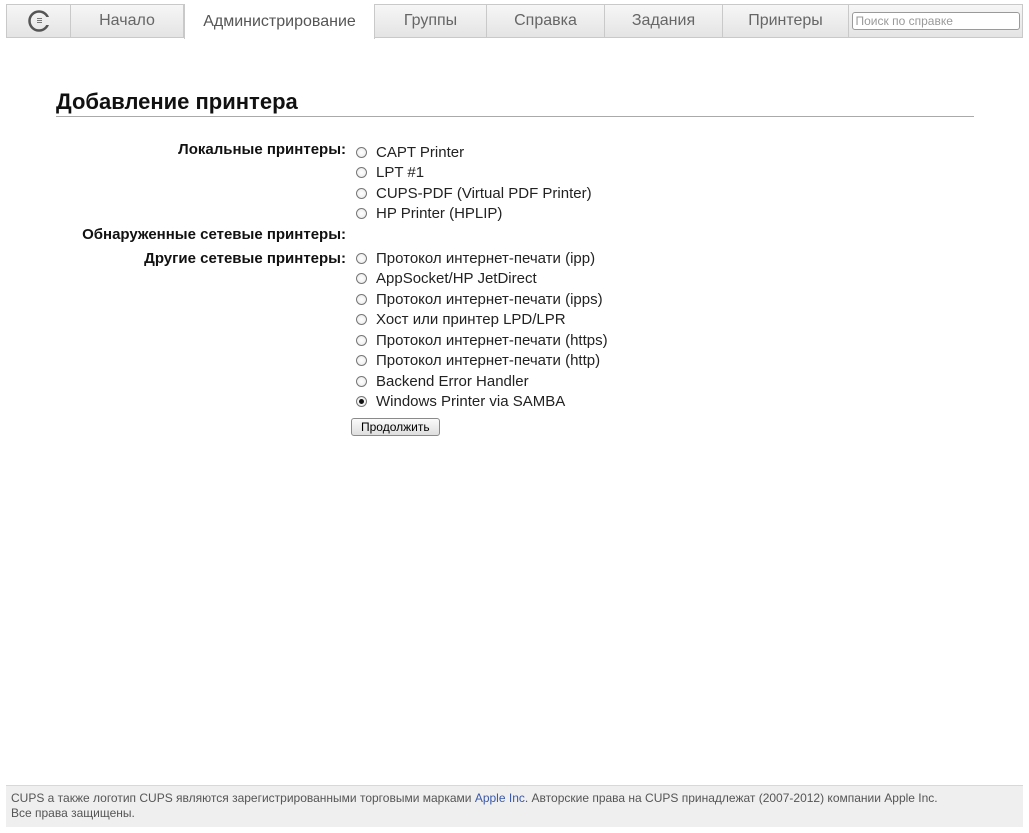 This screenshot has height=833, width=1029. What do you see at coordinates (692, 214) in the screenshot?
I see `printer-option: HP Printer (HPLIP)` at bounding box center [692, 214].